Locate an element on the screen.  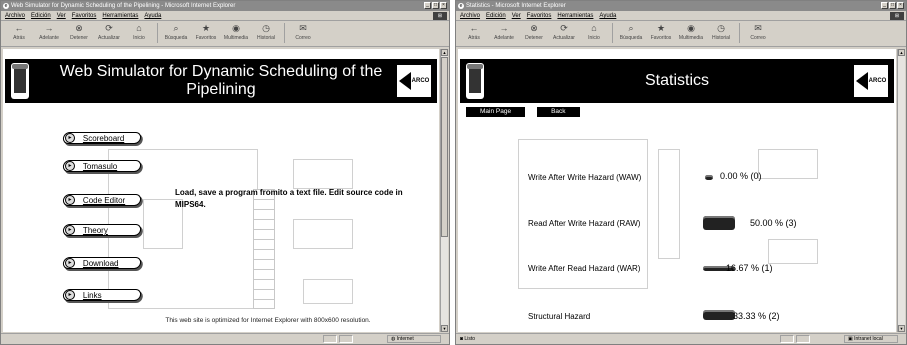
mail-icon: ✉ is located at coordinates (758, 28).